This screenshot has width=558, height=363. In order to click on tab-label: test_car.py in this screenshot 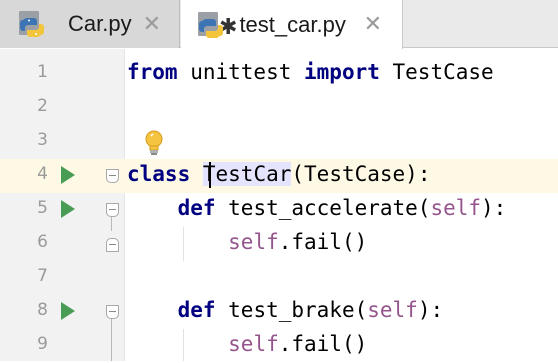, I will do `click(292, 24)`.